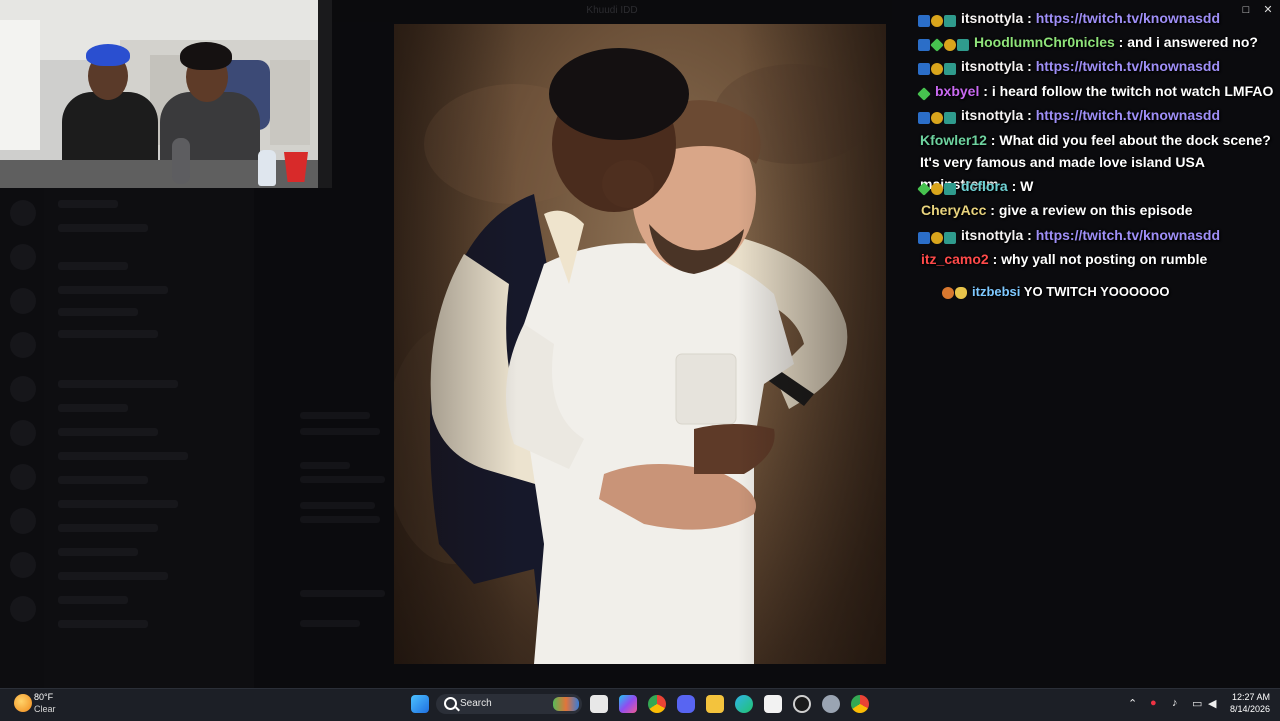 Image resolution: width=1280 pixels, height=721 pixels. I want to click on obs-icon, so click(802, 704).